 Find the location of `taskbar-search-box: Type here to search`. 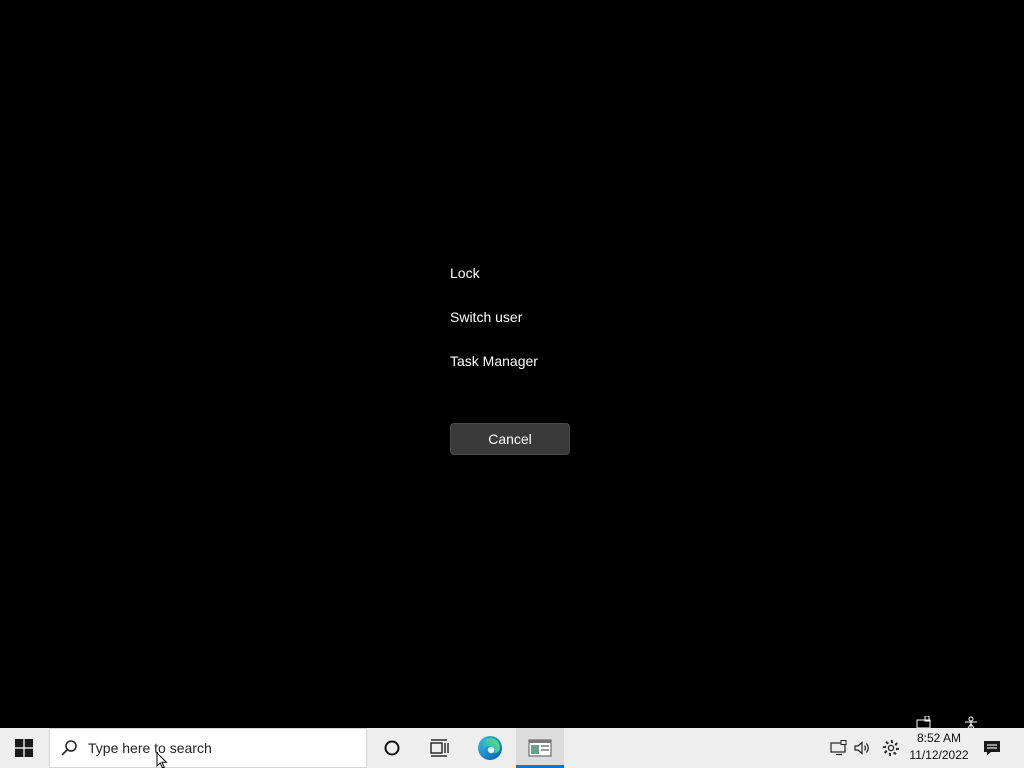

taskbar-search-box: Type here to search is located at coordinates (208, 748).